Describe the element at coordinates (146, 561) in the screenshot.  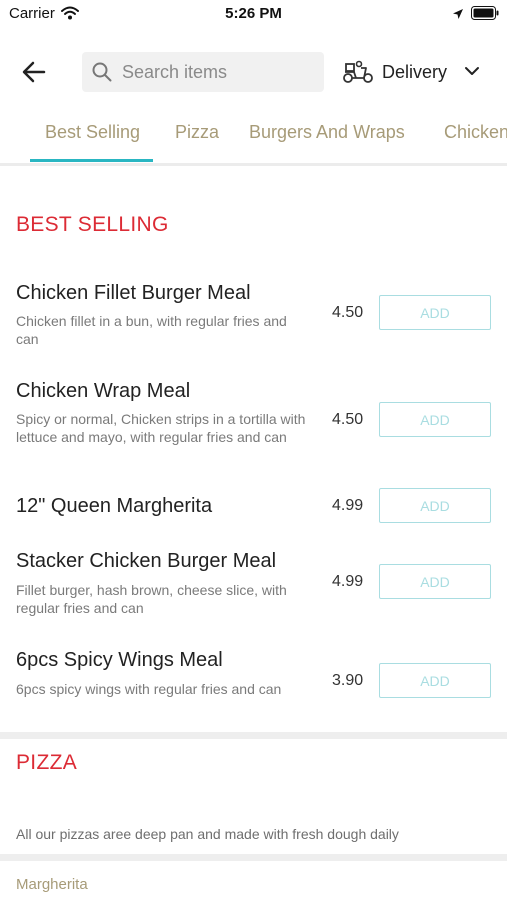
I see `item-name: Stacker Chicken Burger Meal` at that location.